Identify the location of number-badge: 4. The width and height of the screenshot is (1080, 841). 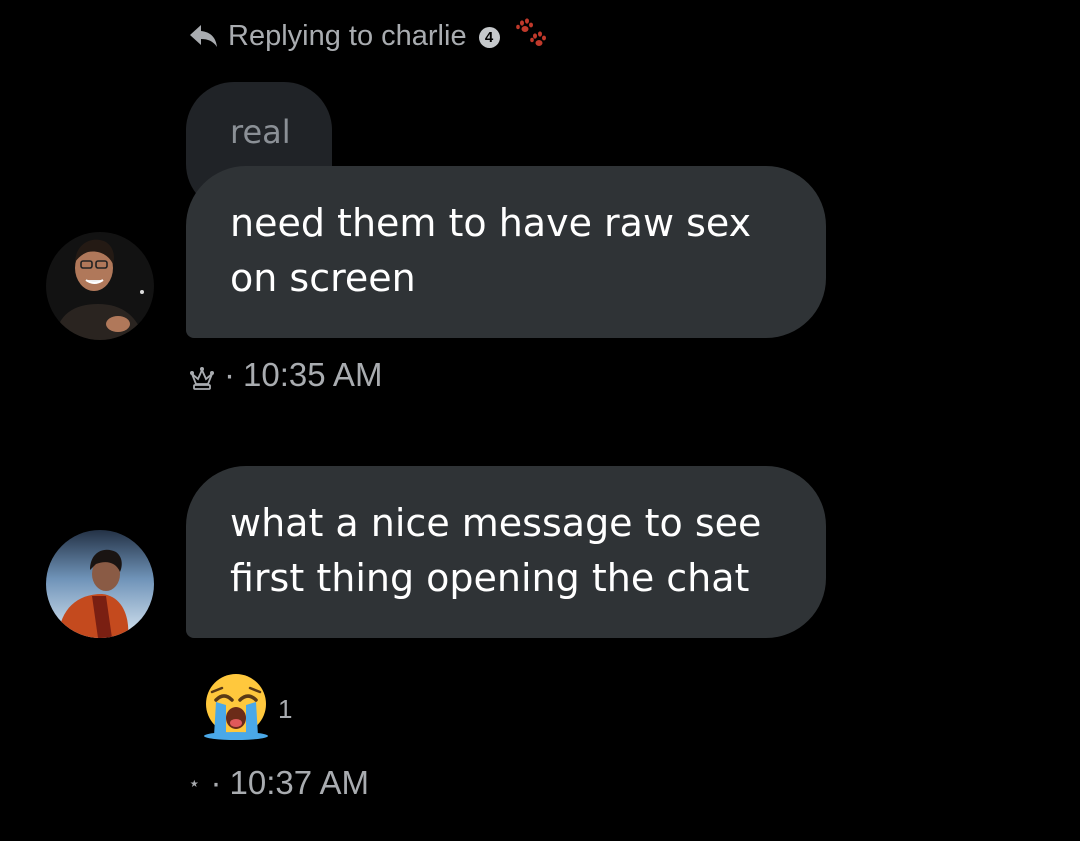
(489, 37).